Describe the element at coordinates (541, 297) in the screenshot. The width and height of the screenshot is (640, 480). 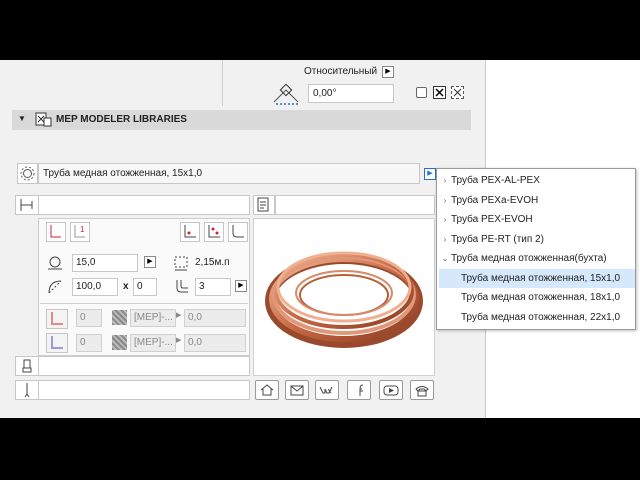
I see `dropdown-item-label: Труба медная отожженная, 18x1,0` at that location.